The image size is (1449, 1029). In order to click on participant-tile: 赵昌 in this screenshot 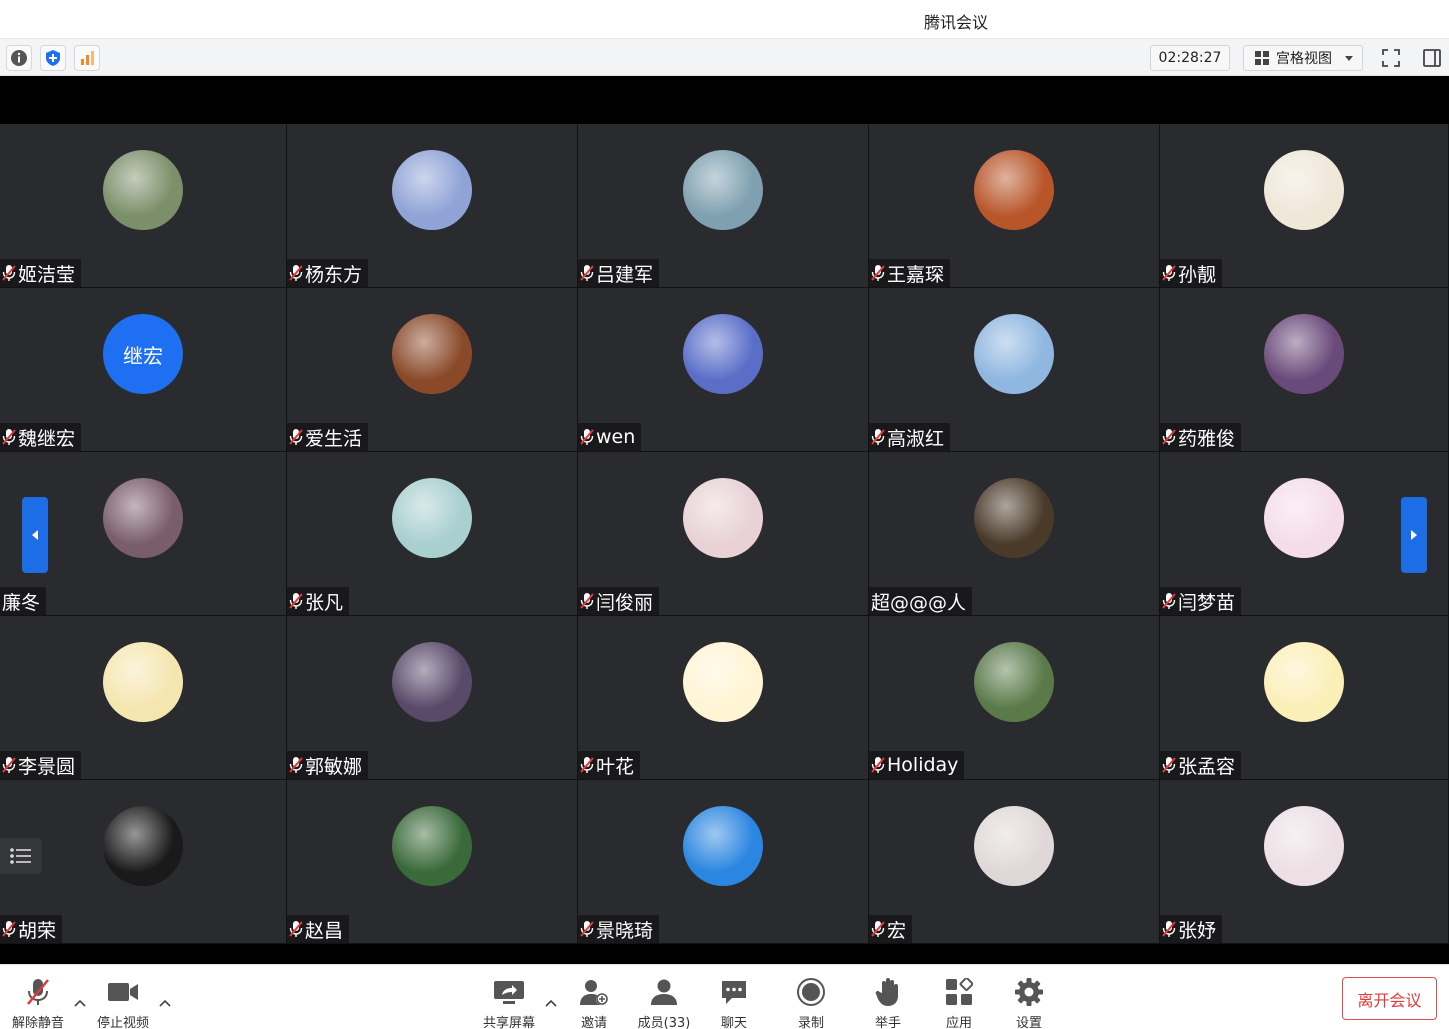, I will do `click(432, 862)`.